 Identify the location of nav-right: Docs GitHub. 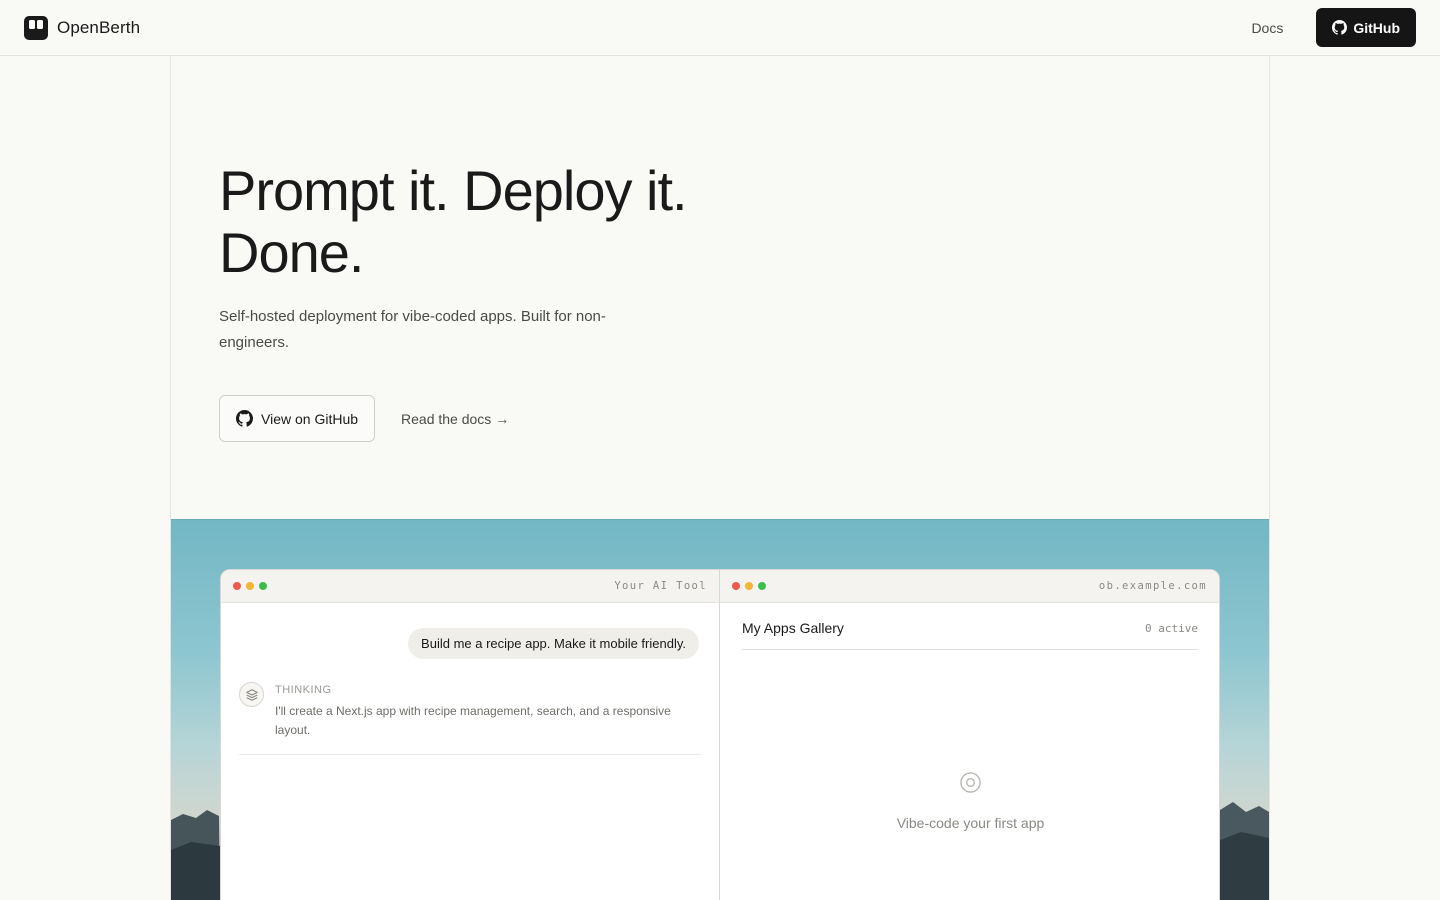
(1333, 27).